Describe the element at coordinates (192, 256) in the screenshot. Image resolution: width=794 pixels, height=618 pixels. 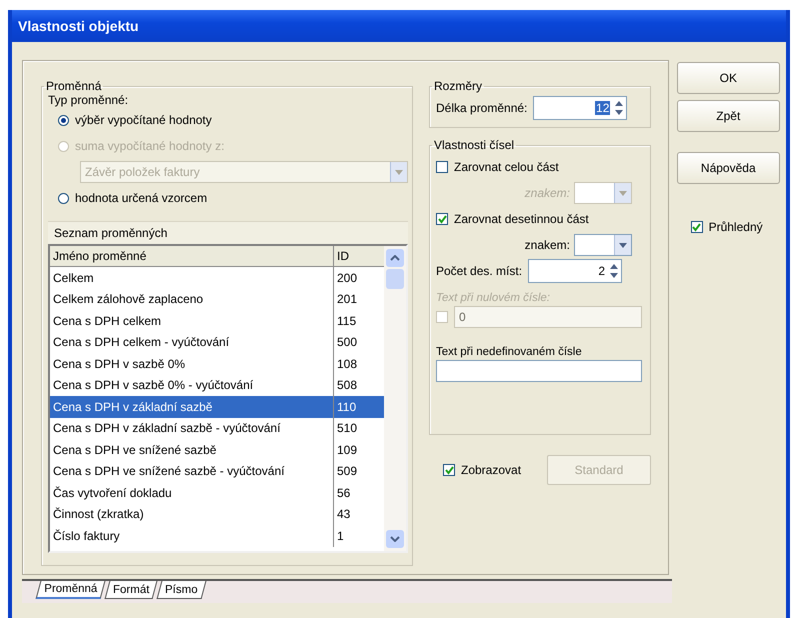
I see `column-header: Jméno proměnné` at that location.